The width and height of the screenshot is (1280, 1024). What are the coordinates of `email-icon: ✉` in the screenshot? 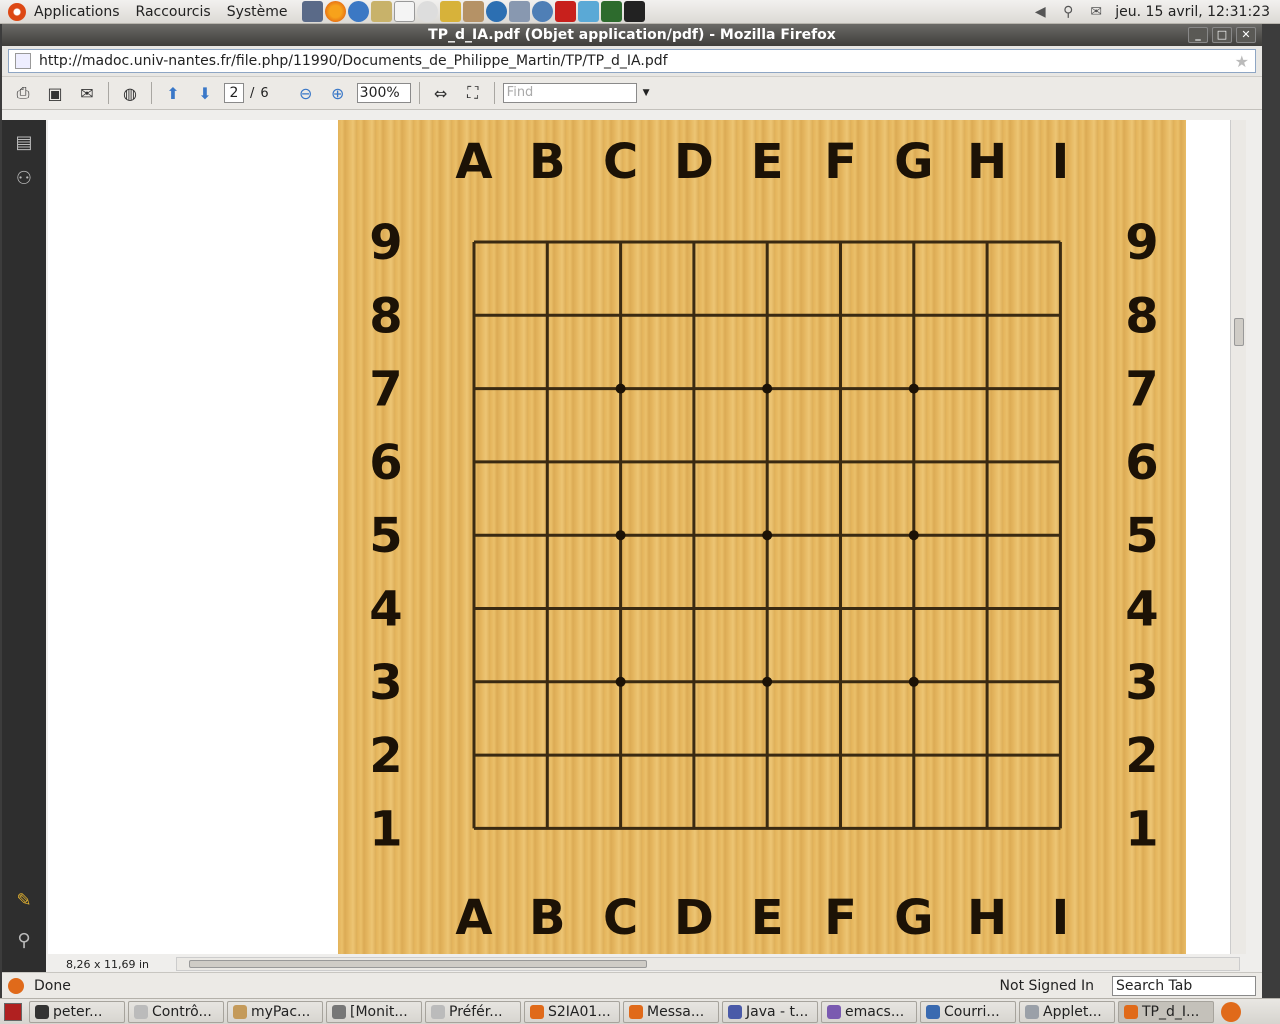 It's located at (87, 93).